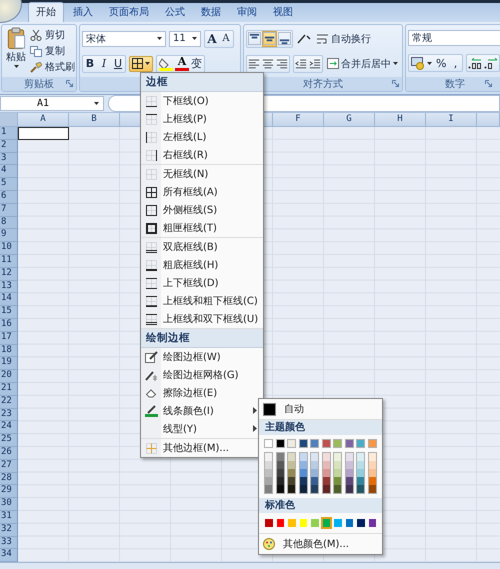 The image size is (500, 569). I want to click on menu-item: 粗底框线(H), so click(202, 265).